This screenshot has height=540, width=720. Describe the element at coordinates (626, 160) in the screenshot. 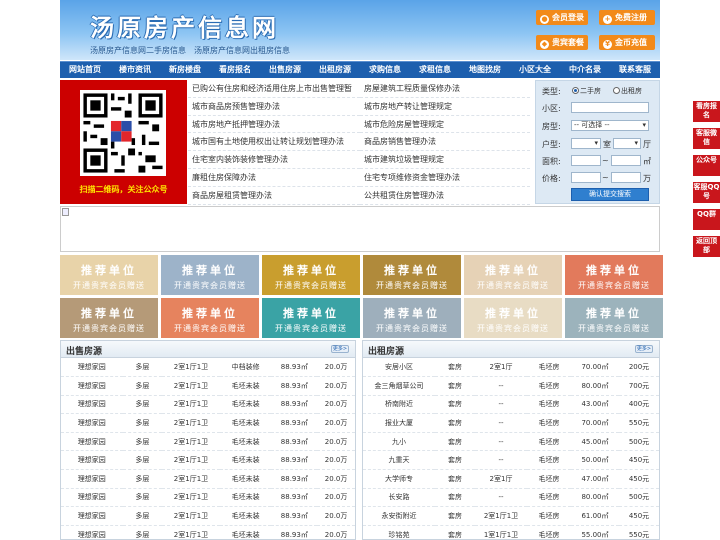

I see `area-max-input` at that location.